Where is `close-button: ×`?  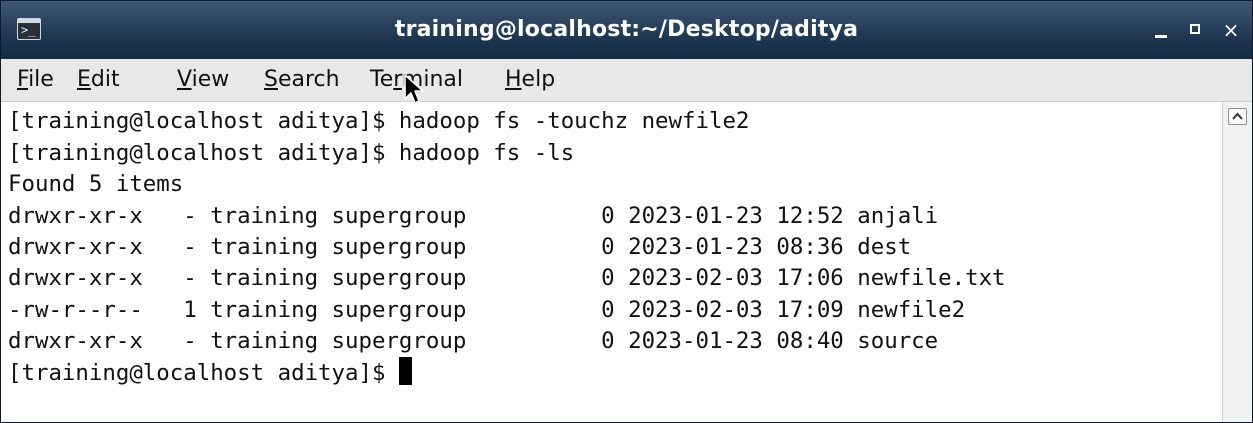 close-button: × is located at coordinates (1231, 30).